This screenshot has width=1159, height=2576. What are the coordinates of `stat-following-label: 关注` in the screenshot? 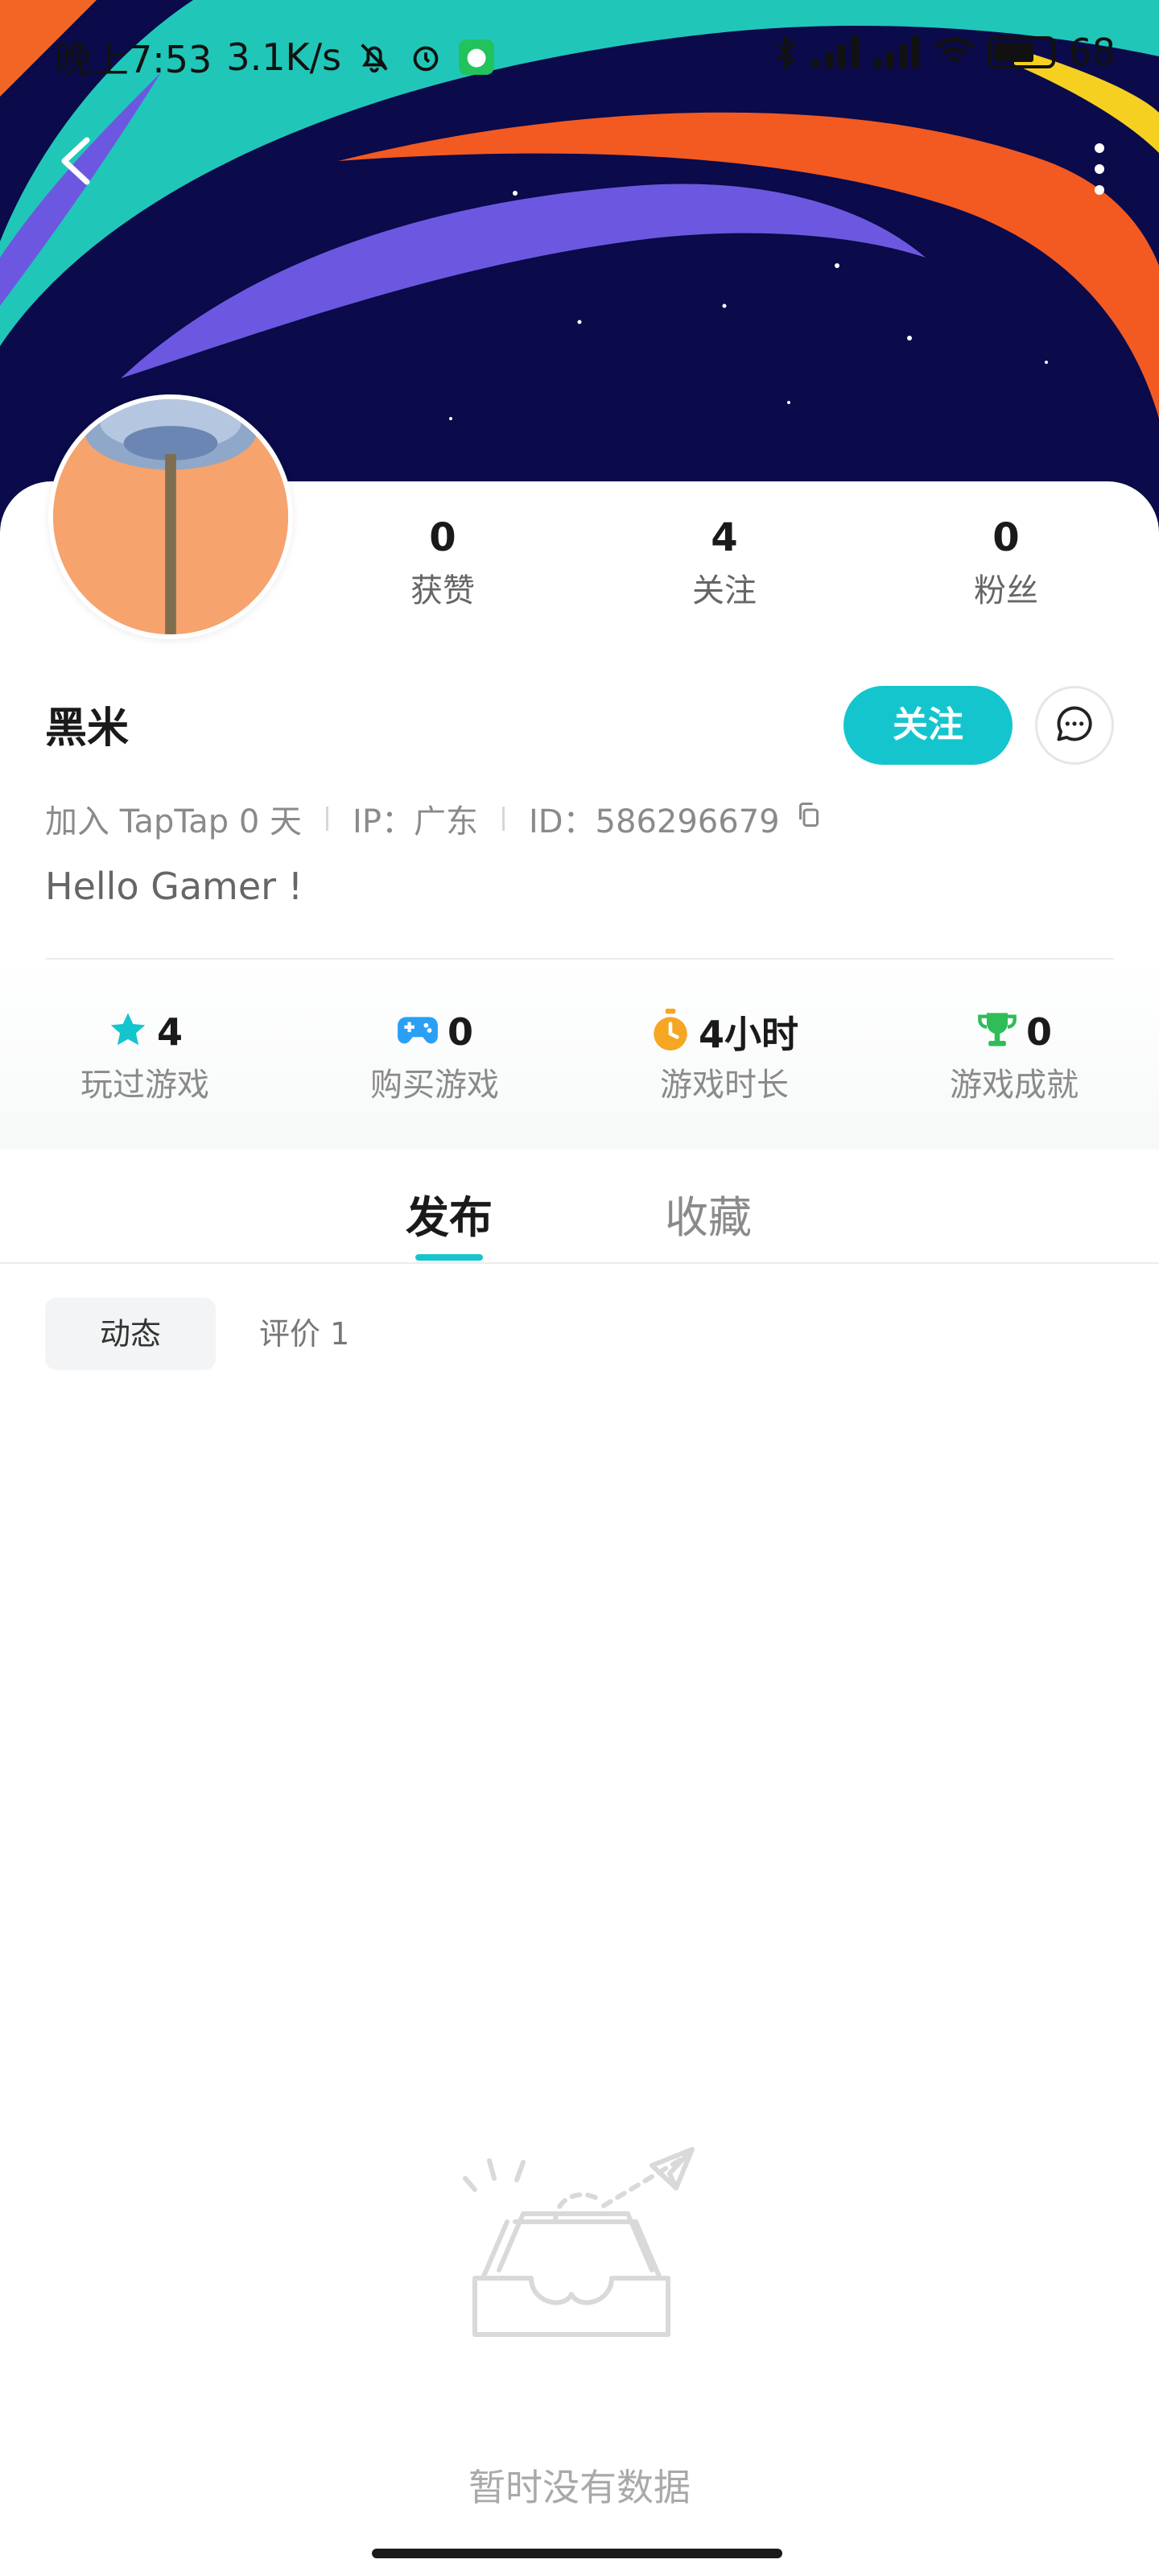 It's located at (724, 590).